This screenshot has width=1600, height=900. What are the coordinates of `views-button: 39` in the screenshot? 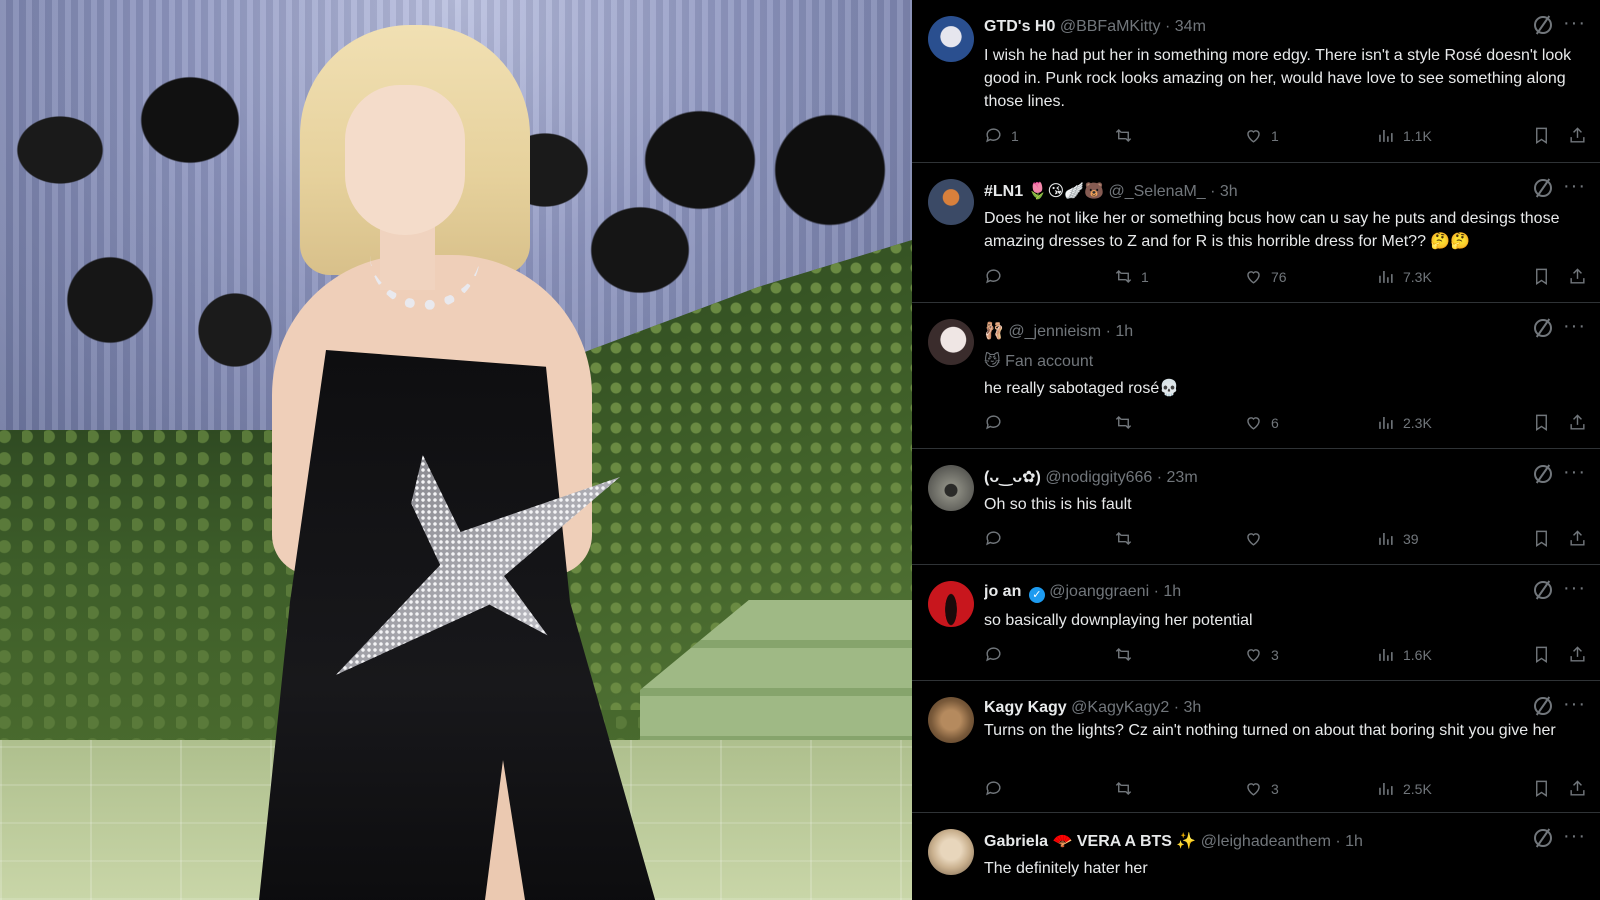 It's located at (1397, 538).